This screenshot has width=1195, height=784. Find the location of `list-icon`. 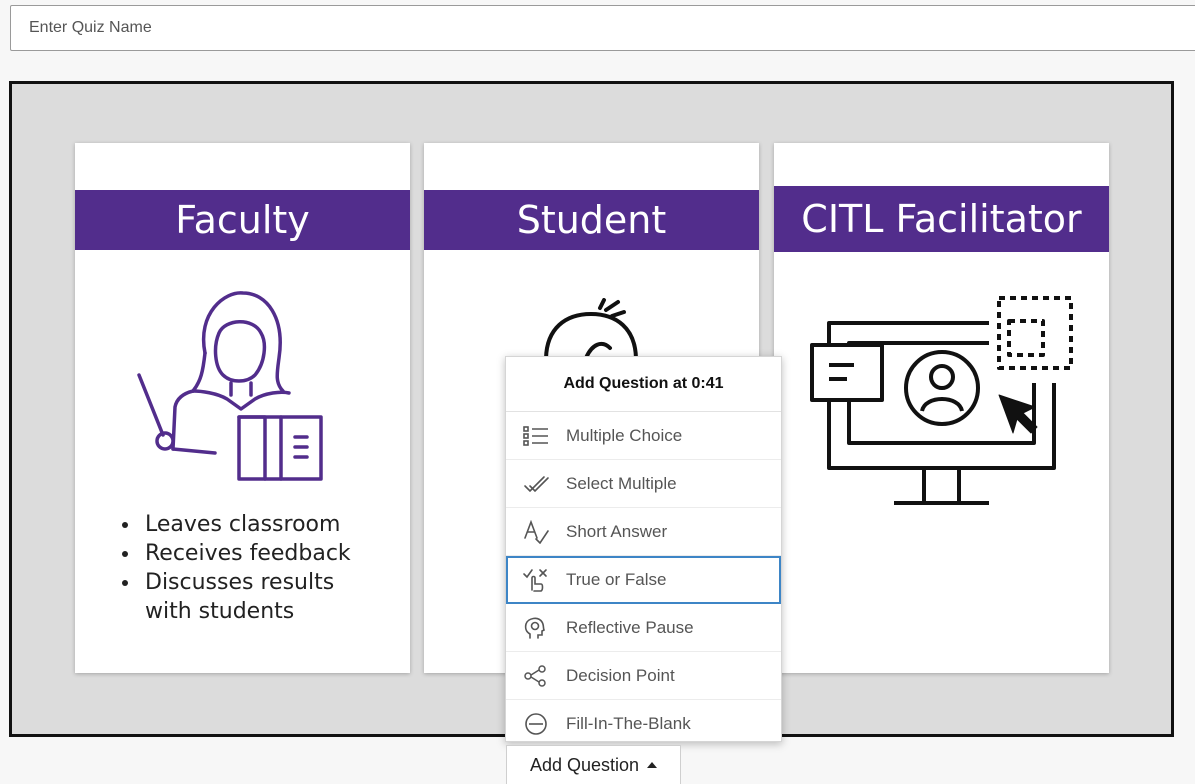

list-icon is located at coordinates (536, 436).